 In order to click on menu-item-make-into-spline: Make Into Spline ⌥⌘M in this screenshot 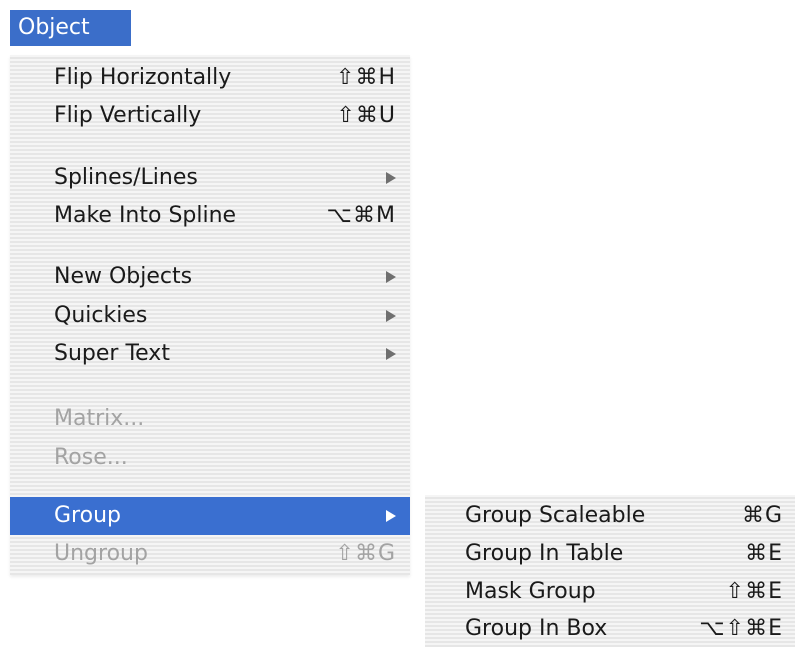, I will do `click(210, 216)`.